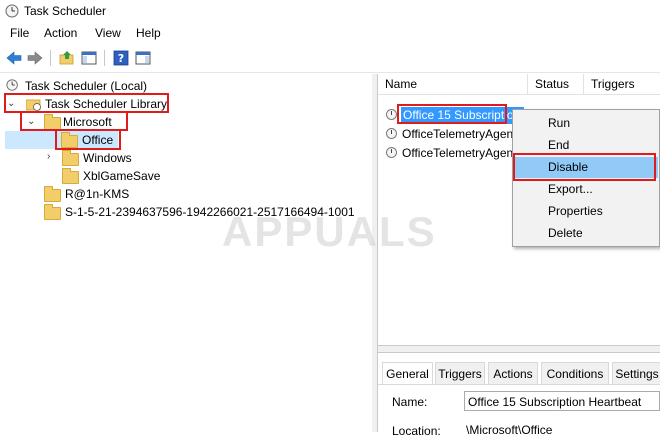 The image size is (660, 438). Describe the element at coordinates (586, 123) in the screenshot. I see `menu-item-run: Run` at that location.